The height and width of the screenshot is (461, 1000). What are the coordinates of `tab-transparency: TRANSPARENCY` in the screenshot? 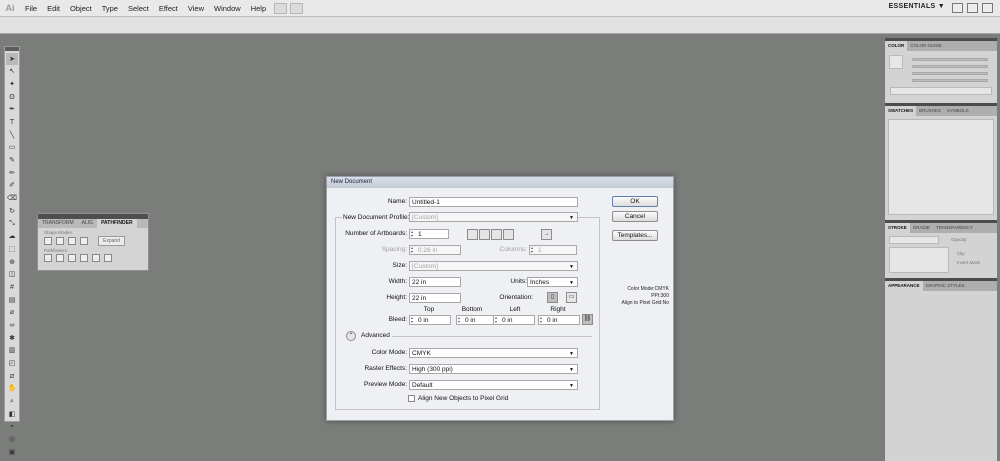 It's located at (954, 228).